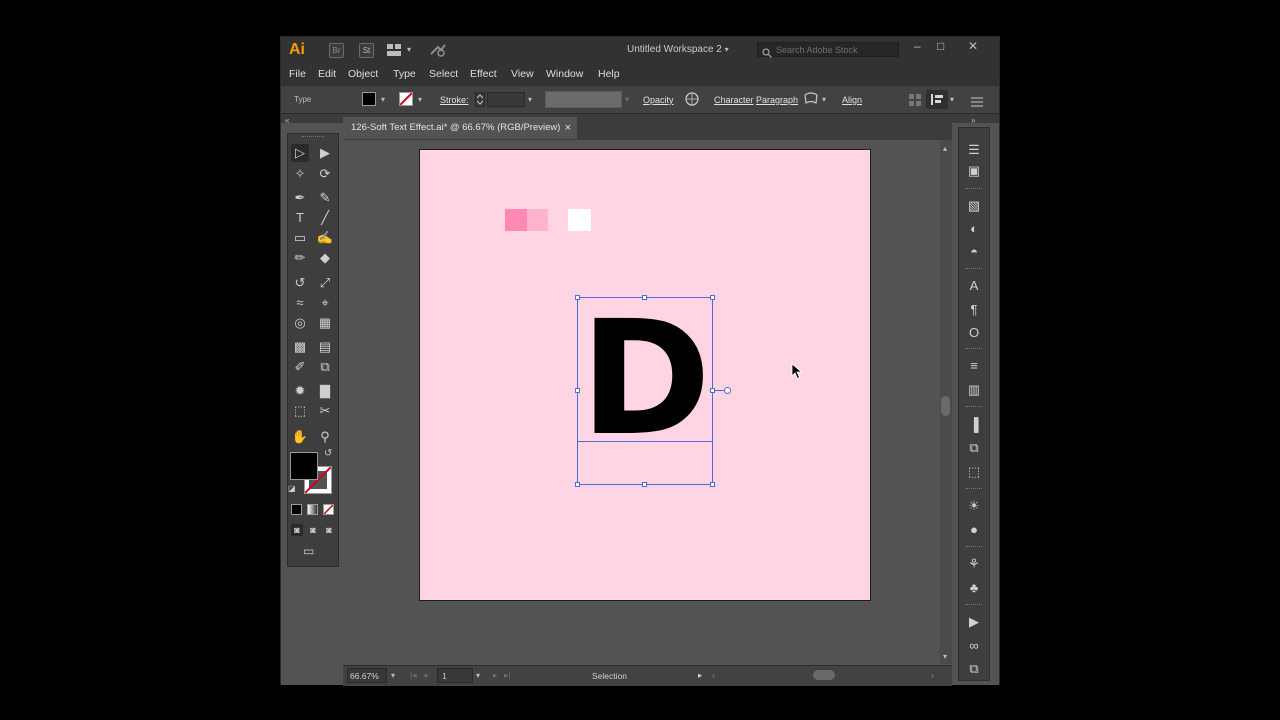 The image size is (1280, 720). I want to click on gpu-performance-icon, so click(438, 50).